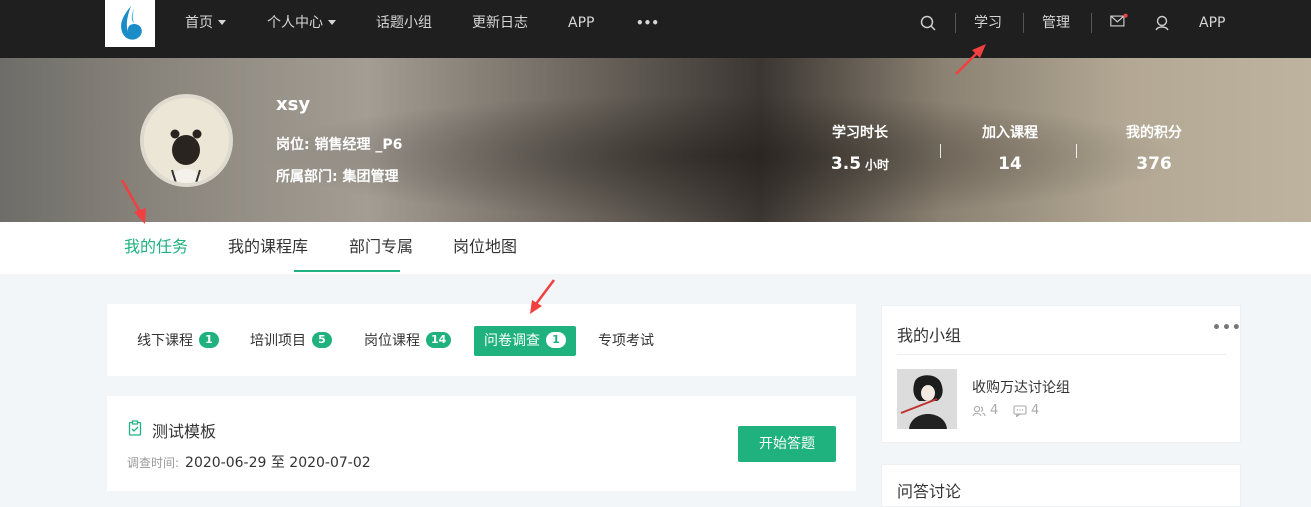 The height and width of the screenshot is (507, 1311). I want to click on qa-discussion-card: 问答讨论, so click(1061, 485).